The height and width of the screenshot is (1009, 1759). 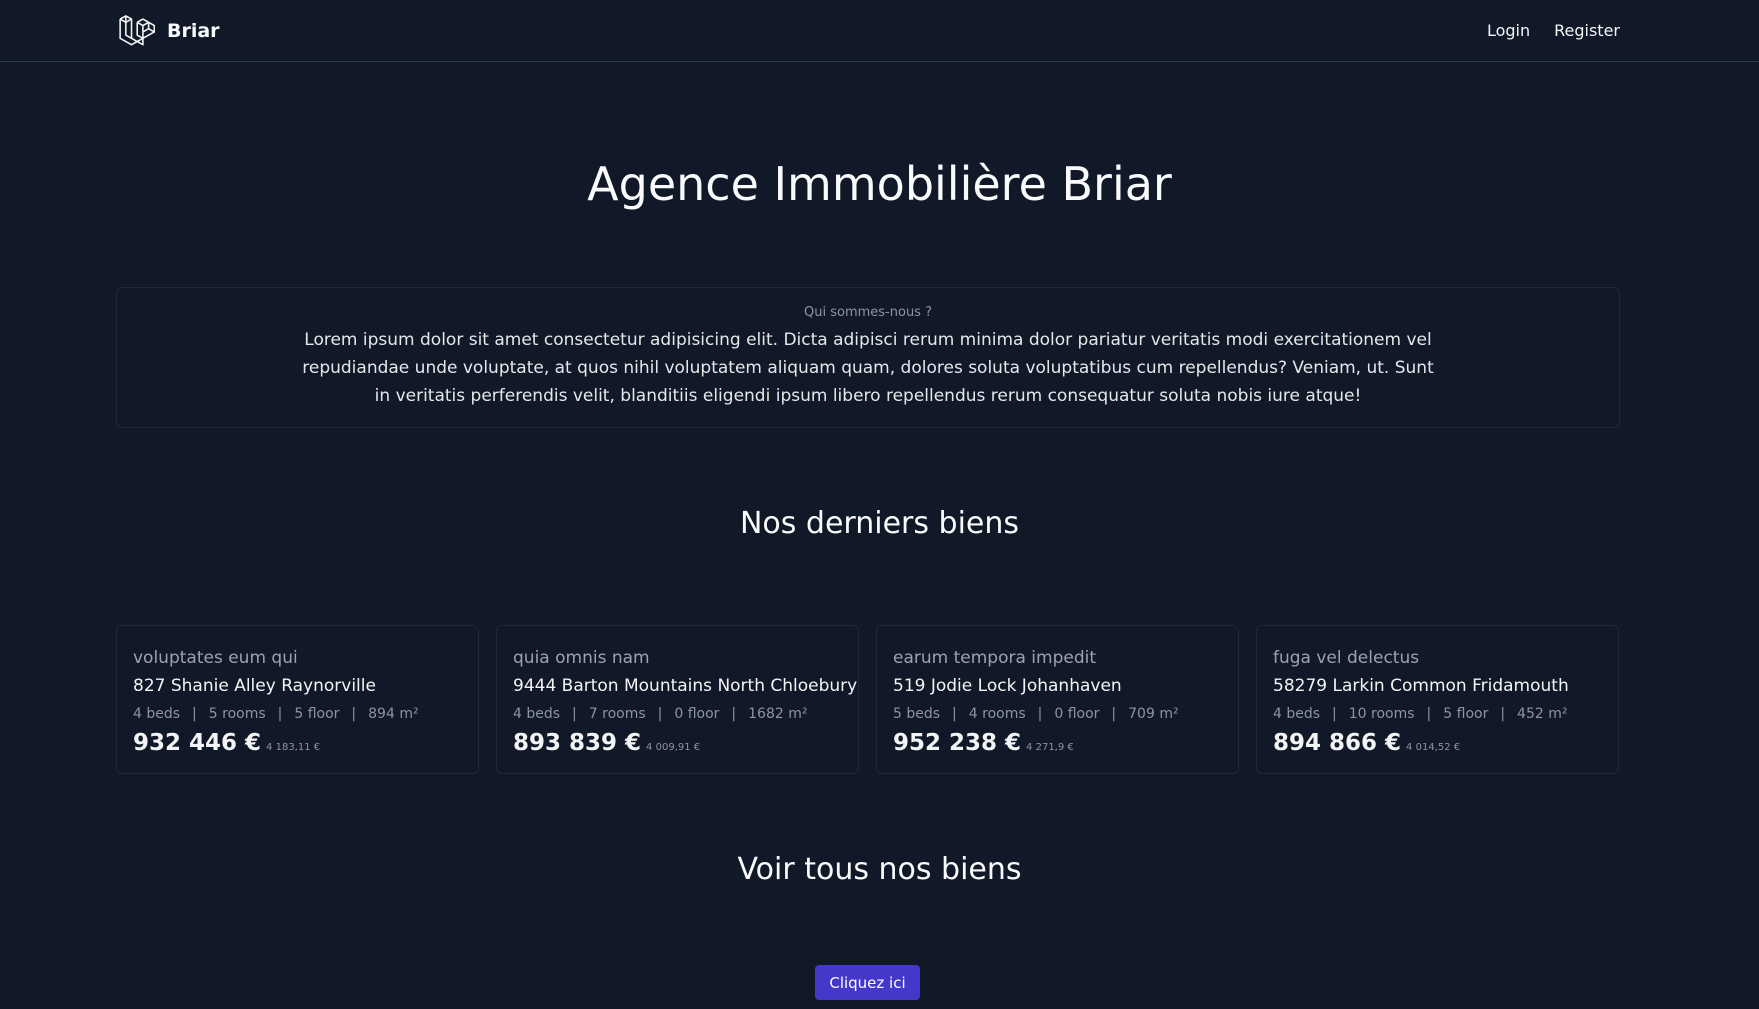 What do you see at coordinates (193, 30) in the screenshot?
I see `brand-name: Briar` at bounding box center [193, 30].